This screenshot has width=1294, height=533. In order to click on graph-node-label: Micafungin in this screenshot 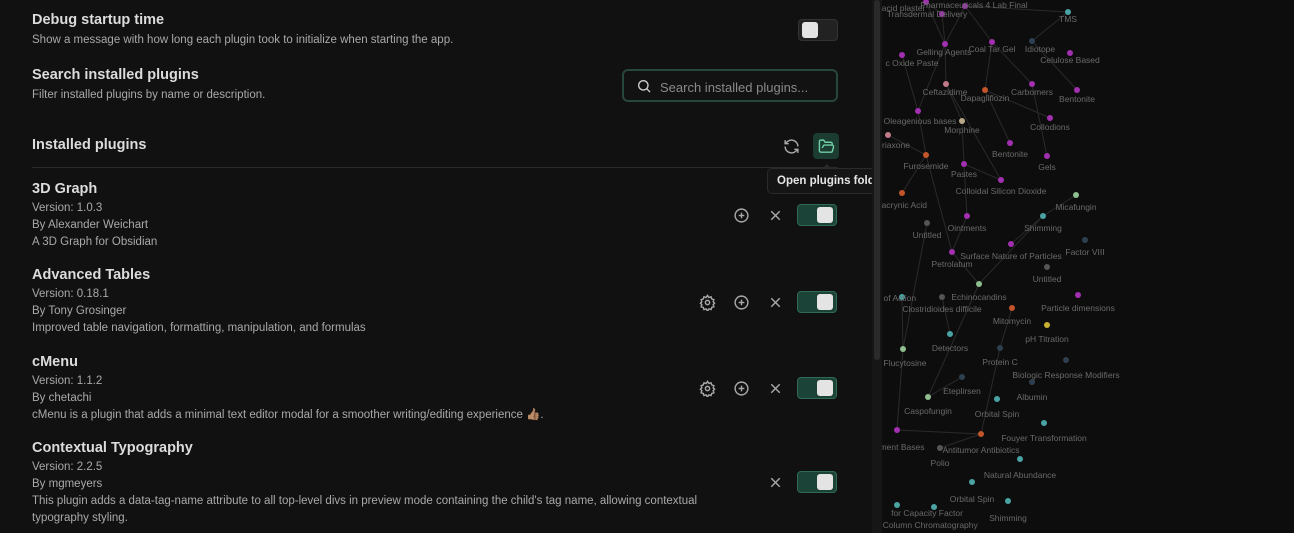, I will do `click(1075, 207)`.